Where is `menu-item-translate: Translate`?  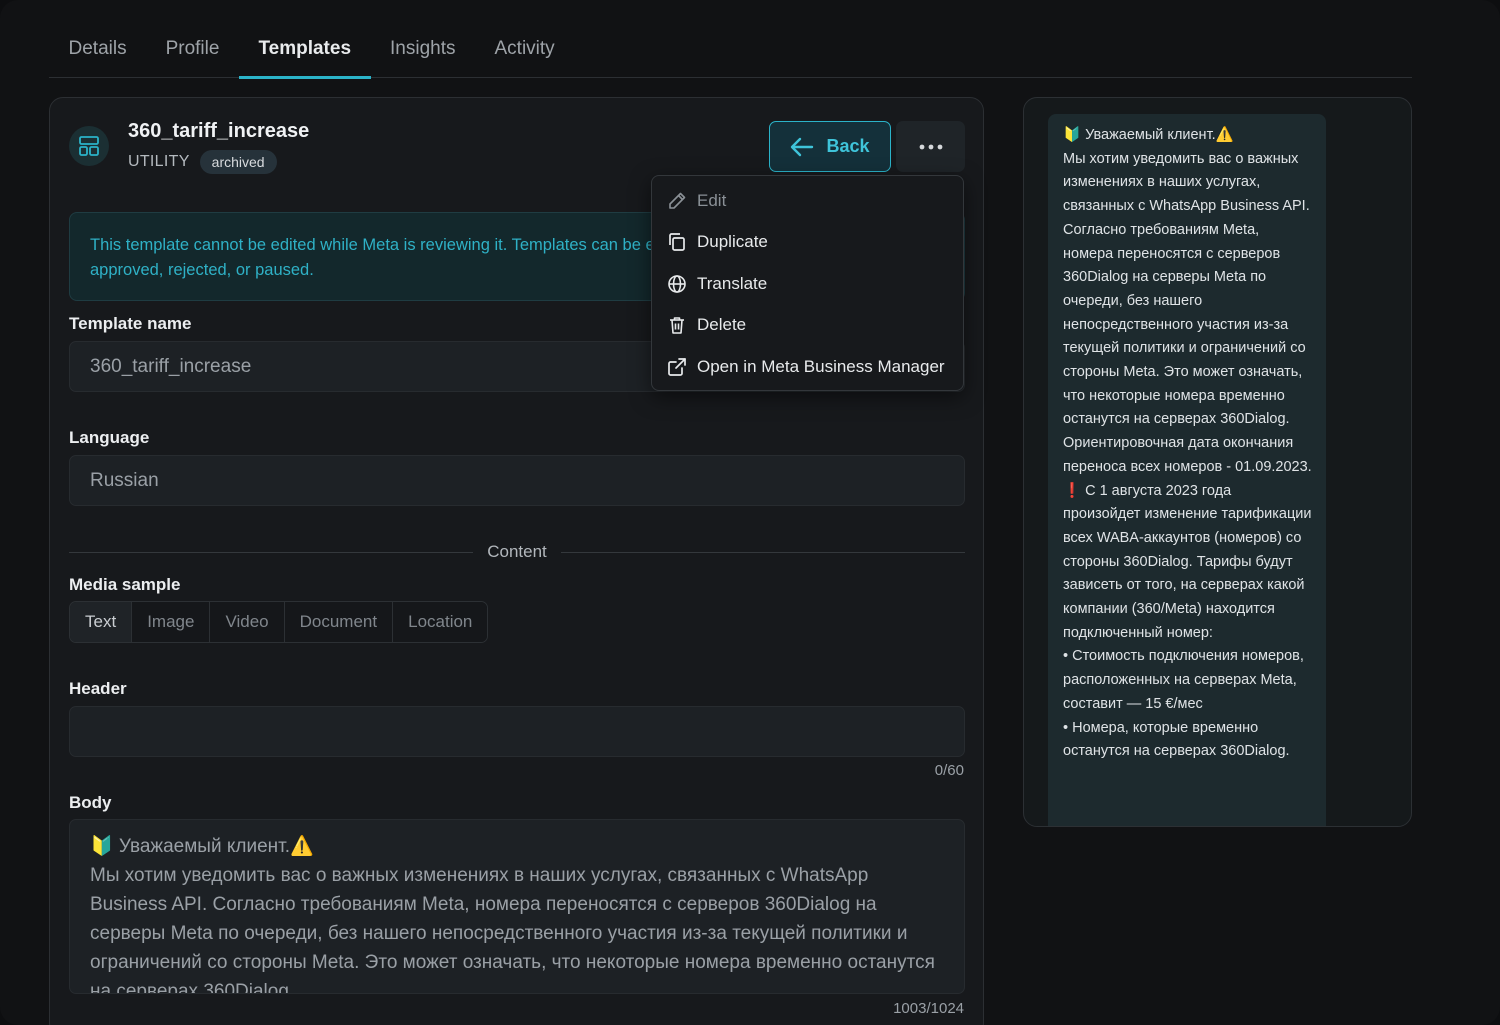 menu-item-translate: Translate is located at coordinates (807, 284).